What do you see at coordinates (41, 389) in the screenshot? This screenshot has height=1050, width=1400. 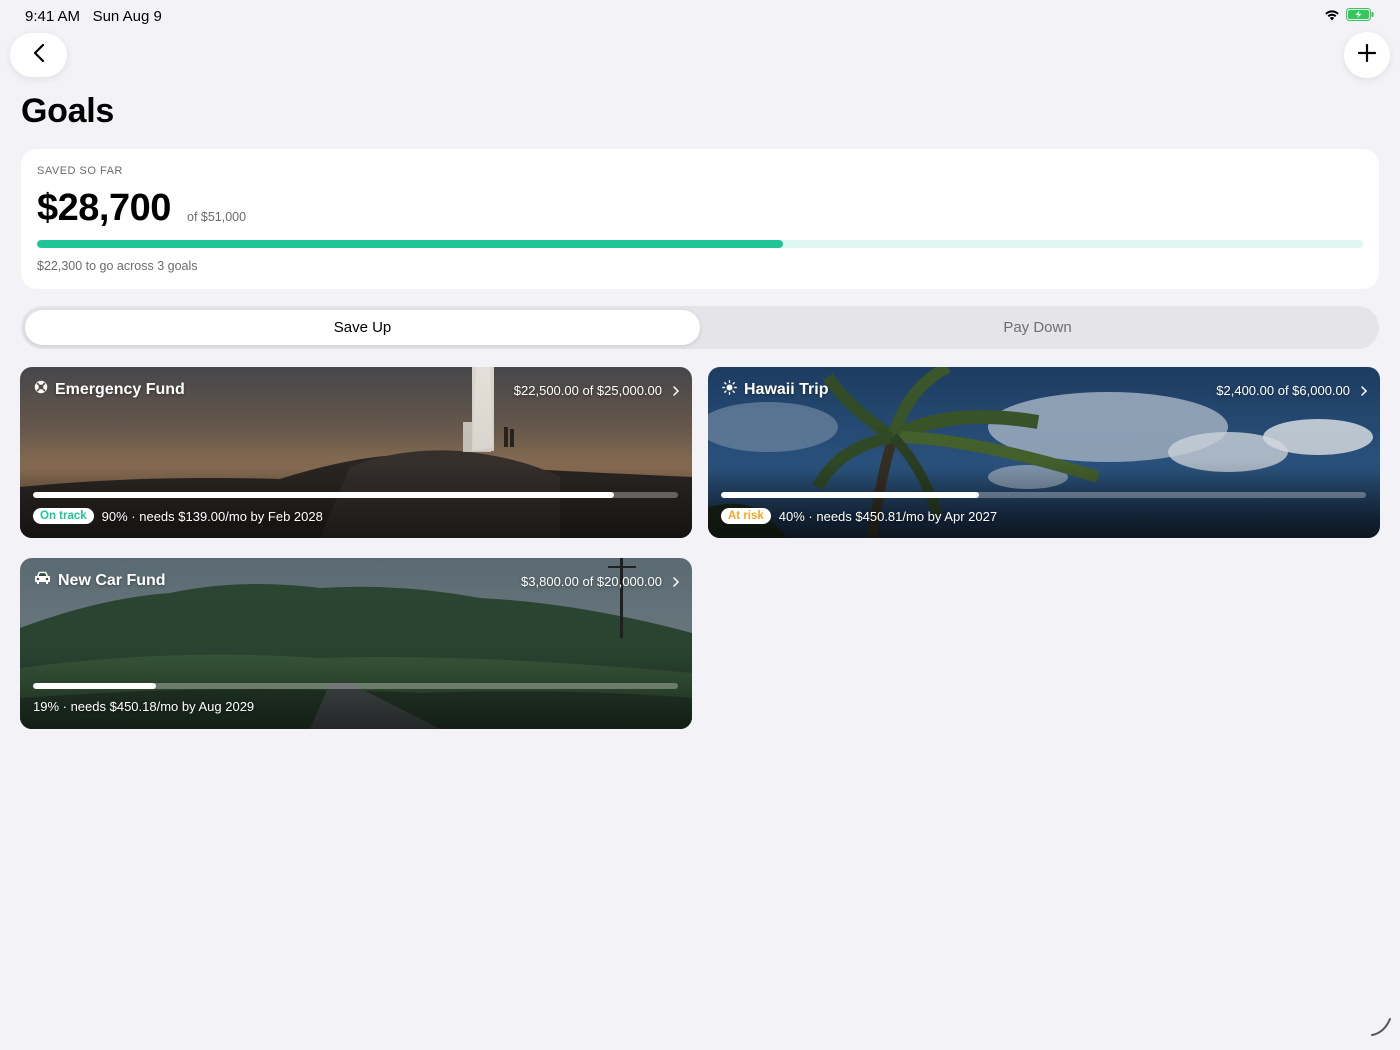 I see `lifebuoy-icon` at bounding box center [41, 389].